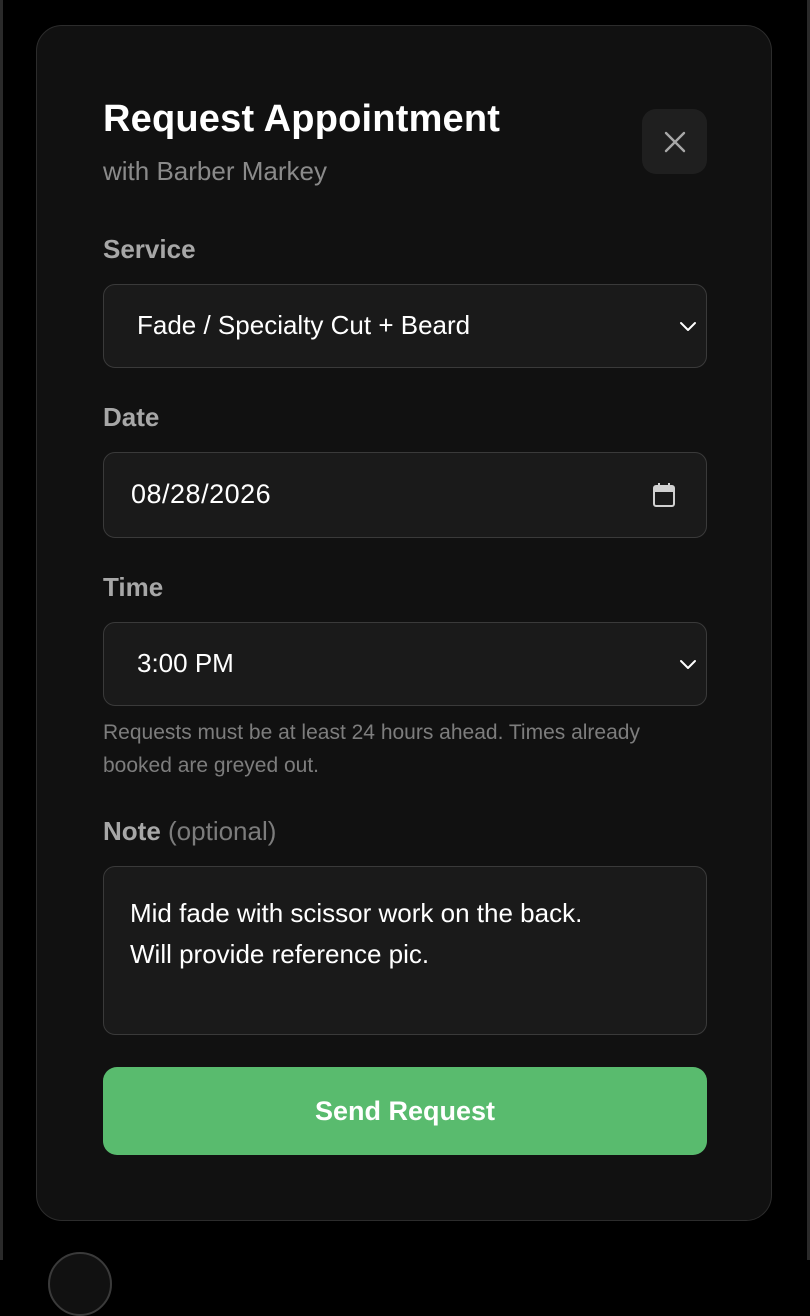  I want to click on time-select-value: 3:00 PM, so click(185, 663).